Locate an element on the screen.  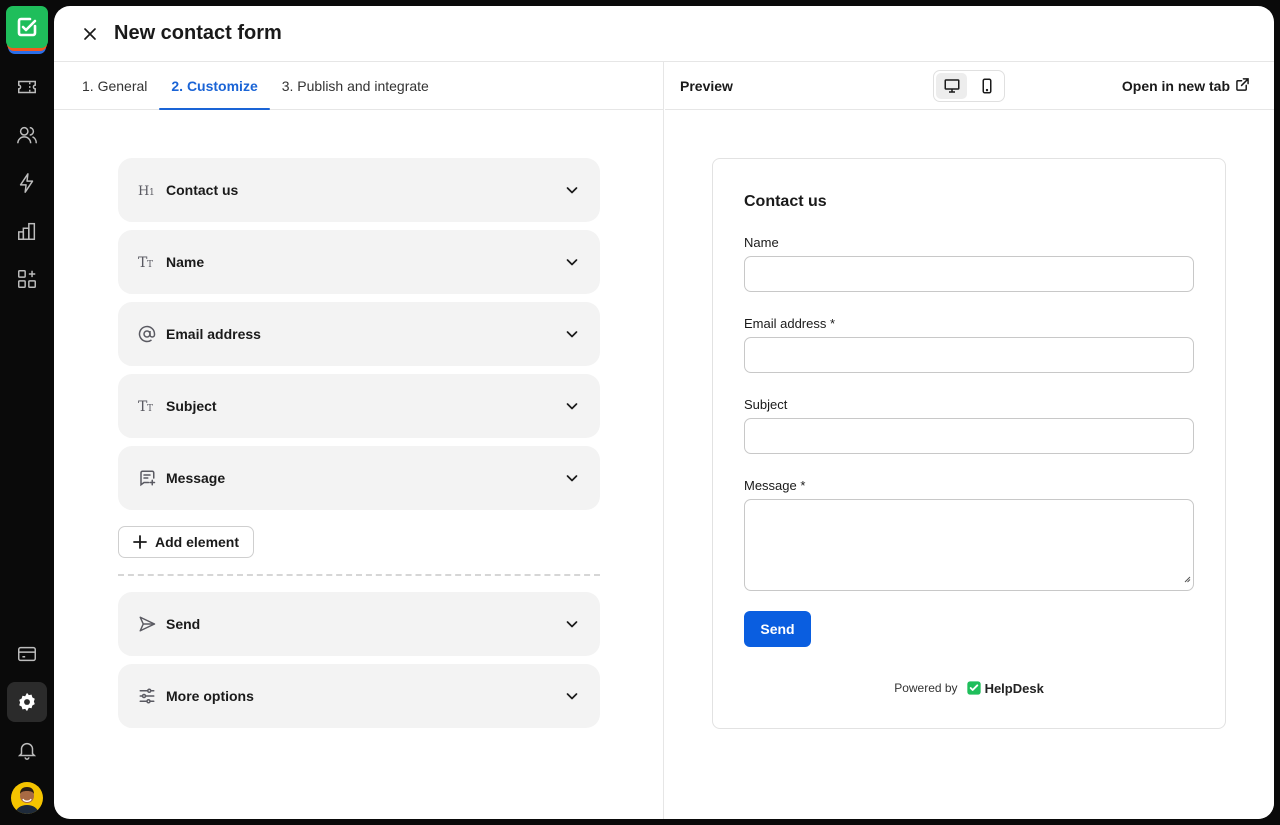
lightning-icon is located at coordinates (27, 183).